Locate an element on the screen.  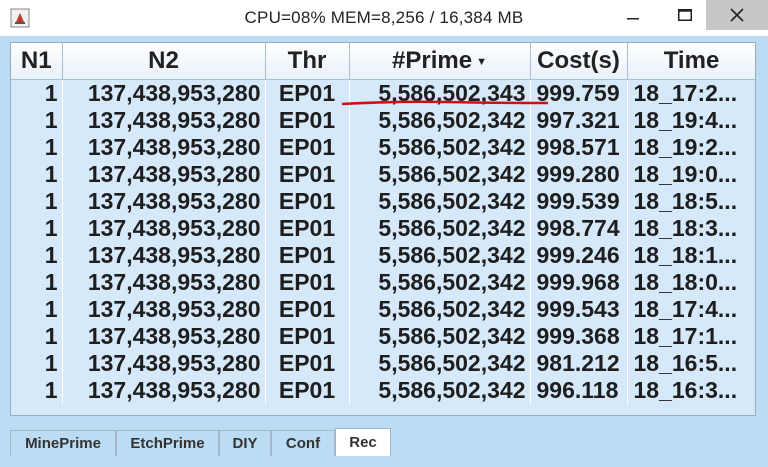
cell-cost: 997.321 is located at coordinates (579, 120).